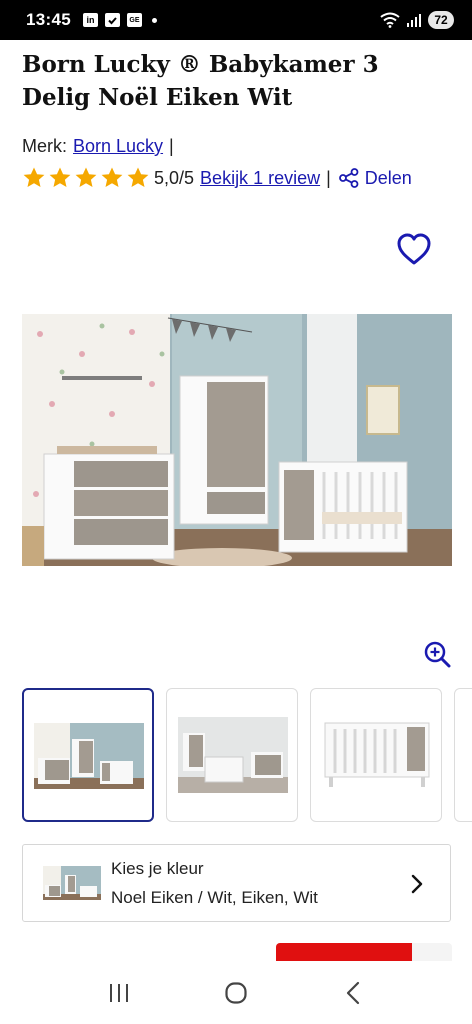 The image size is (472, 1024). I want to click on chevron-right-icon, so click(417, 884).